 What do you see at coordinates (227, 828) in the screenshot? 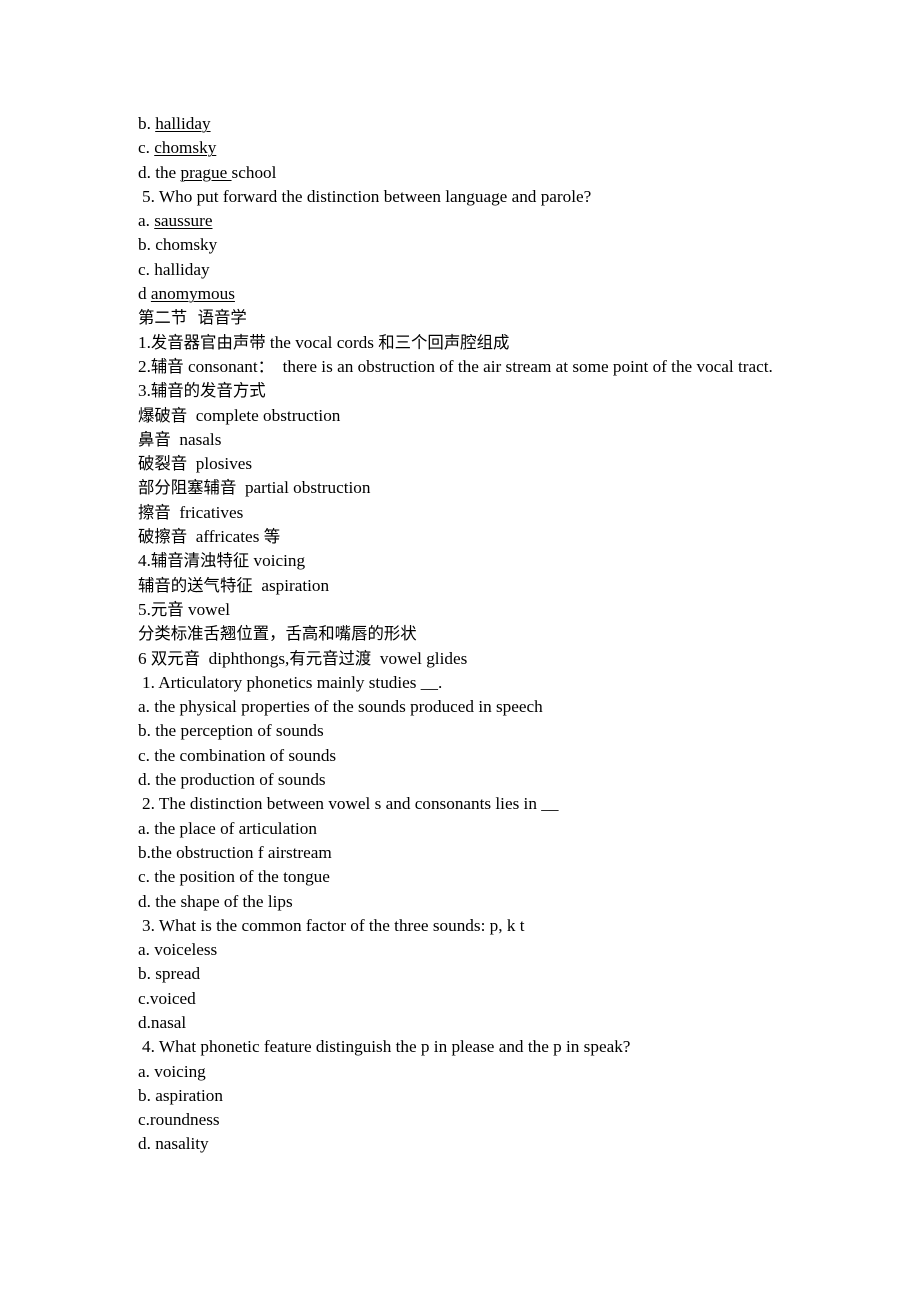
I see `q2-opt-a-seg-0: a. the place of articulation` at bounding box center [227, 828].